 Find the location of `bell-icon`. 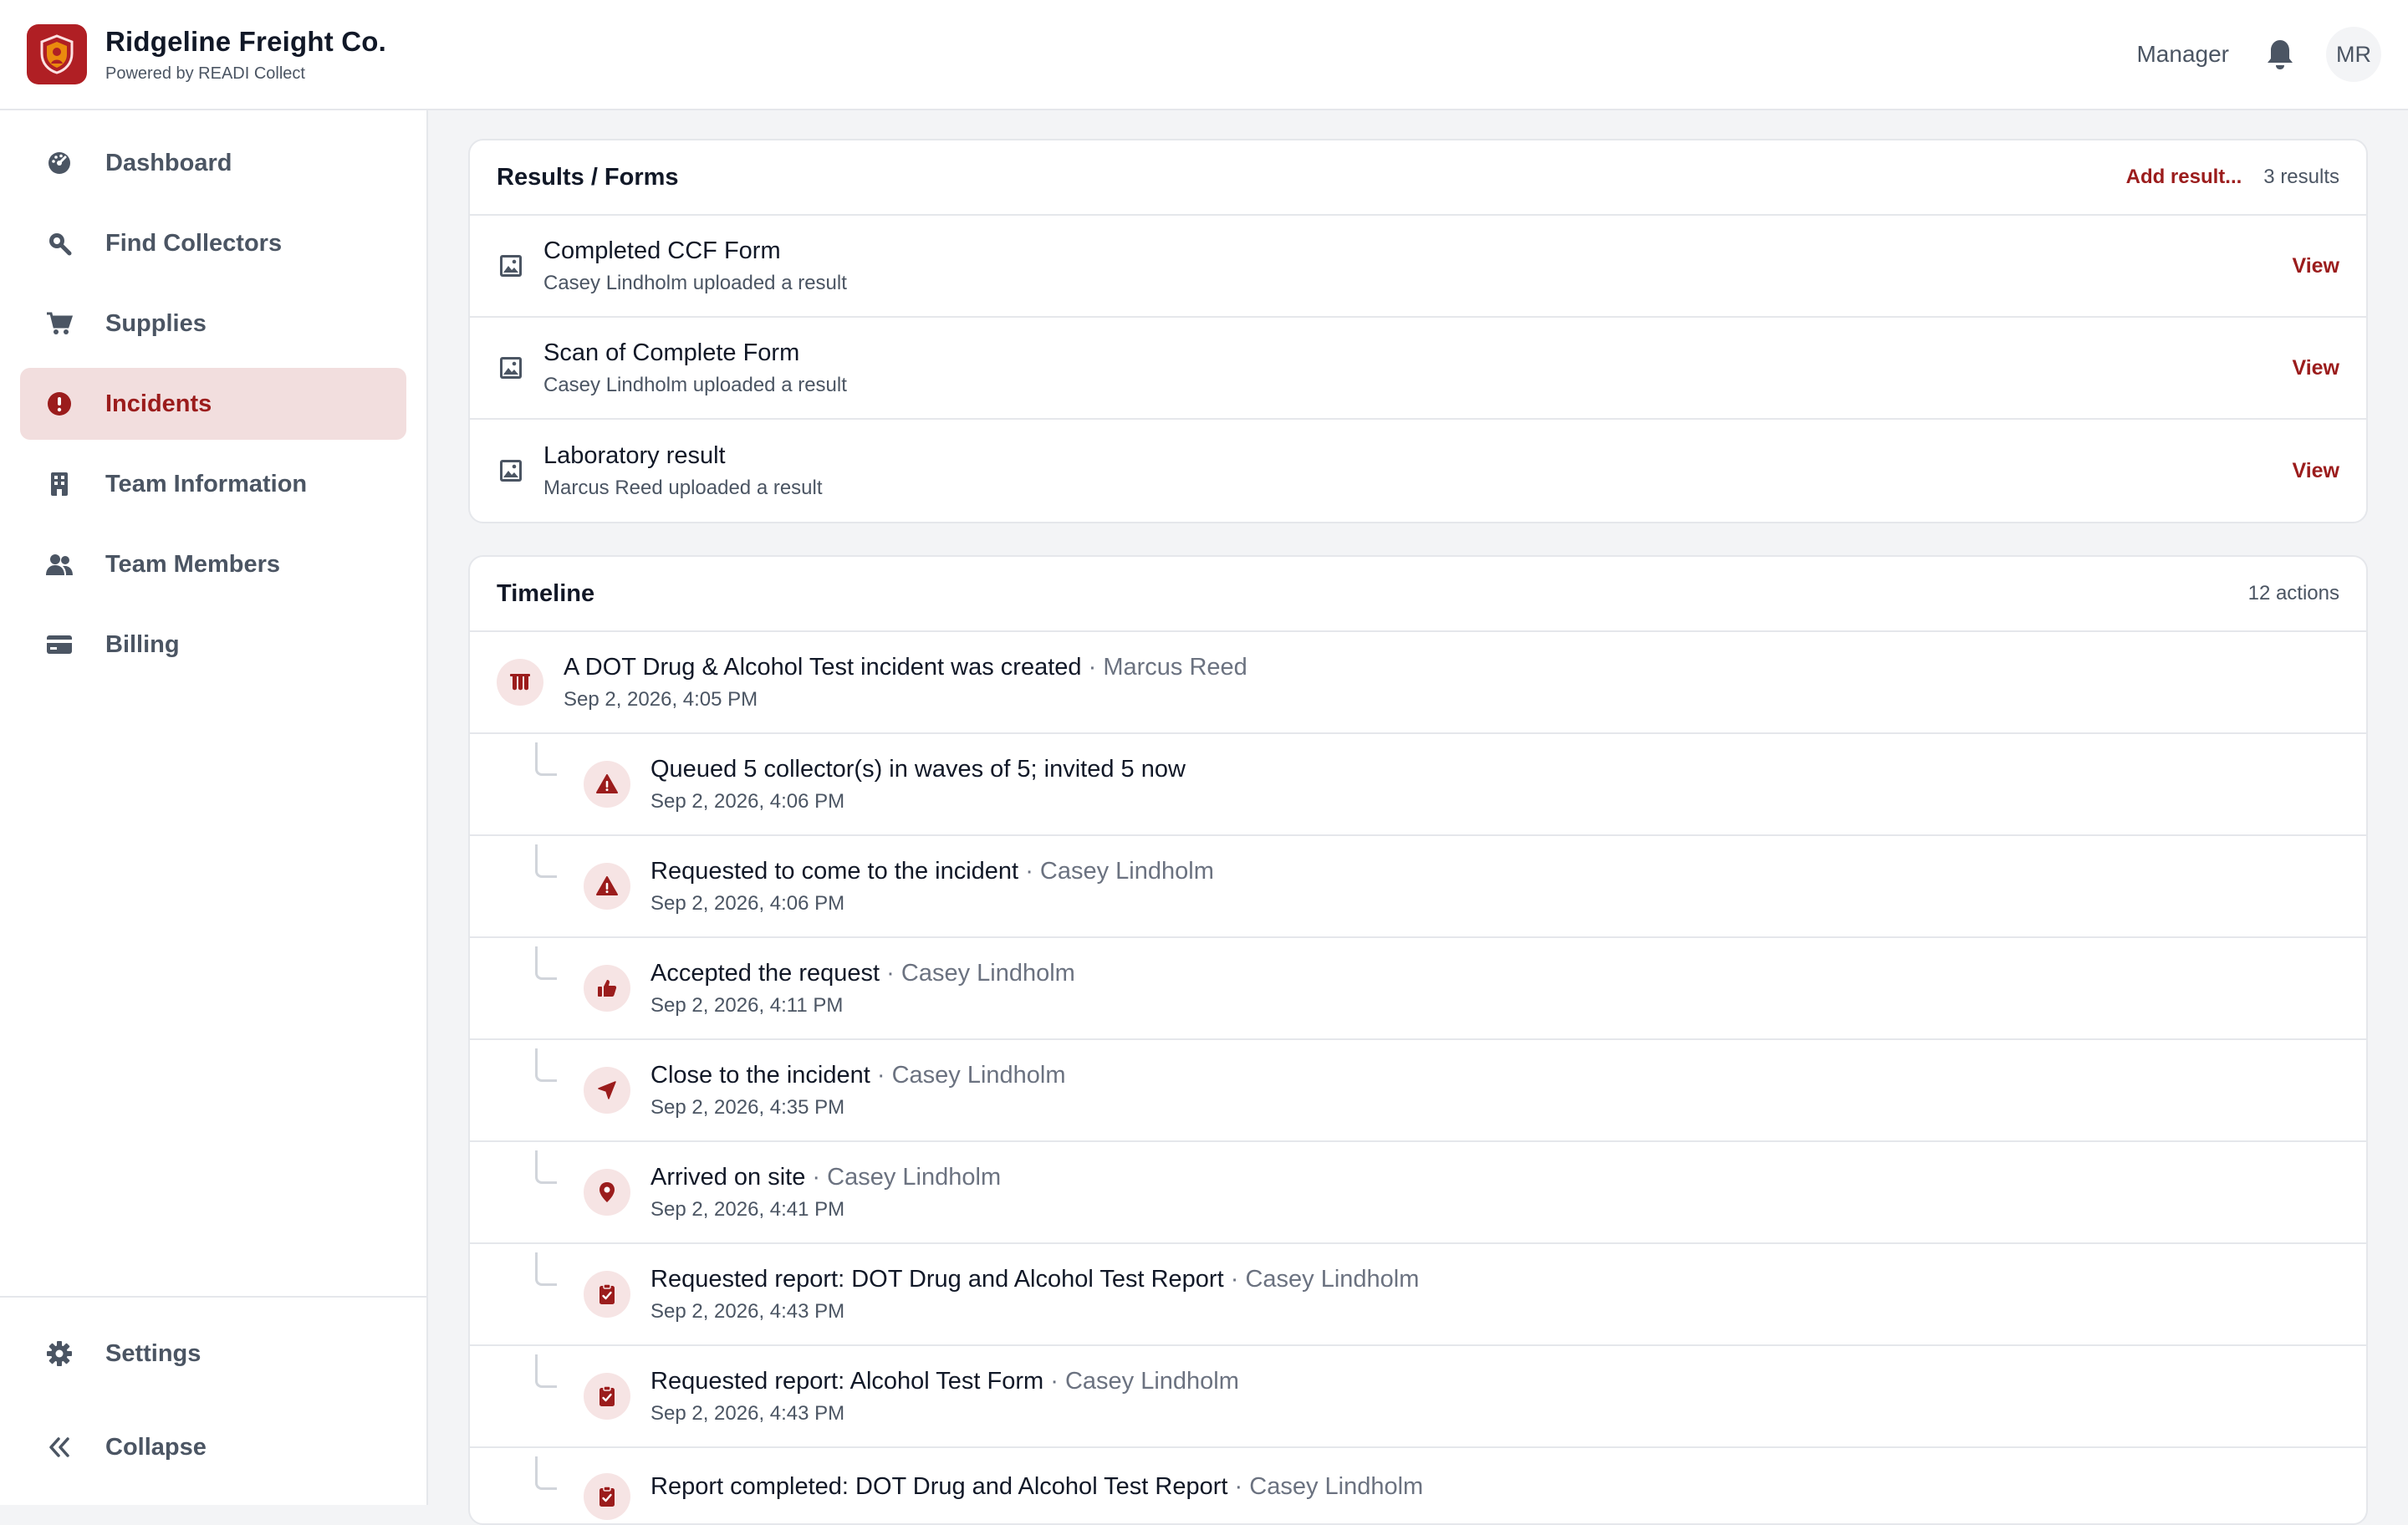

bell-icon is located at coordinates (2280, 54).